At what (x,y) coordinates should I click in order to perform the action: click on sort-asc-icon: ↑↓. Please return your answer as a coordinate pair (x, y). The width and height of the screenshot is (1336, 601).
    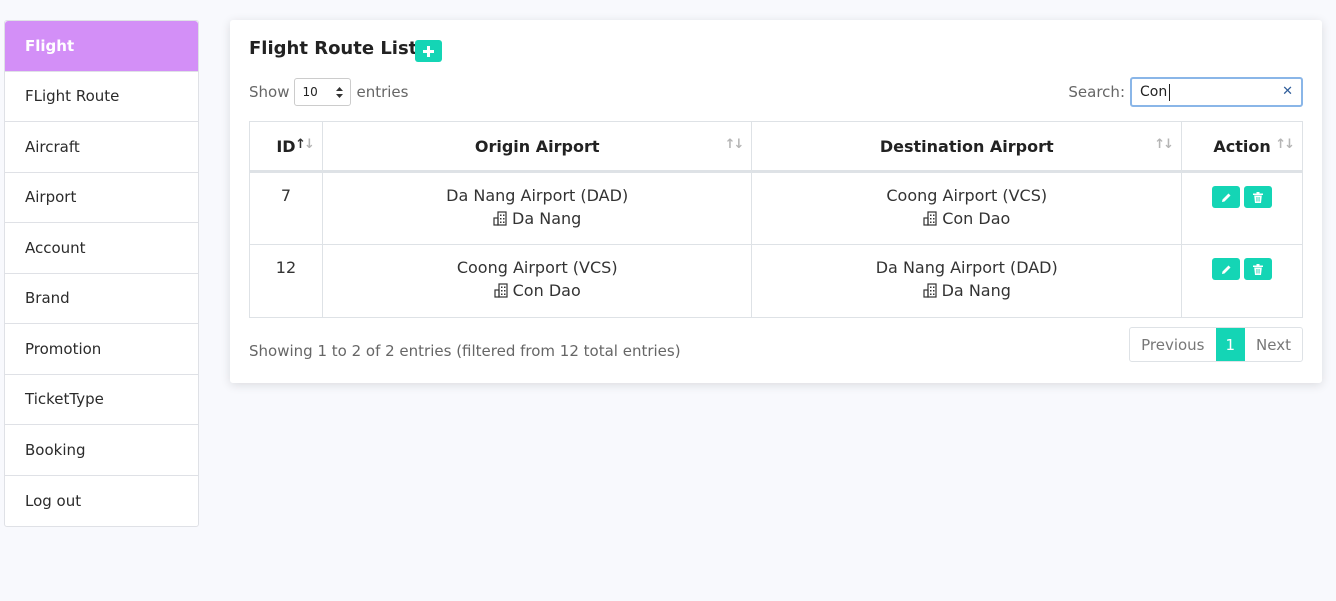
    Looking at the image, I should click on (305, 144).